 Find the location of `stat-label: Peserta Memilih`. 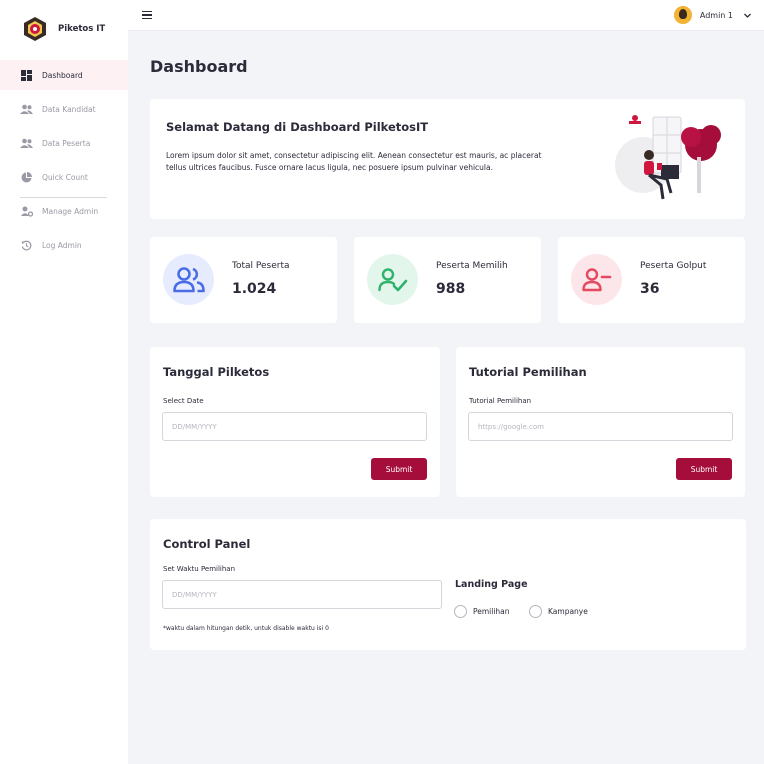

stat-label: Peserta Memilih is located at coordinates (472, 266).